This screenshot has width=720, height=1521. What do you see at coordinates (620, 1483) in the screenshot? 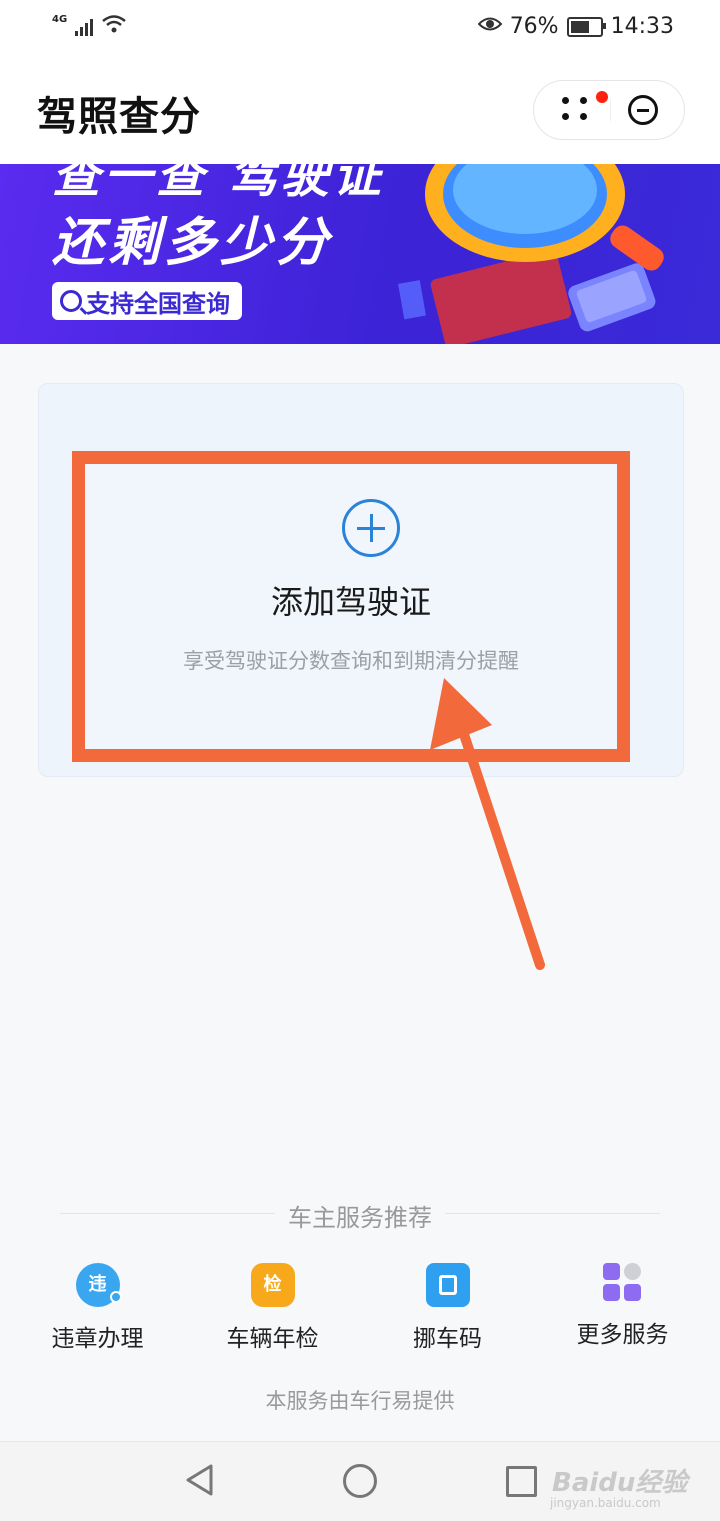
I see `watermark-text: Baidu经验` at bounding box center [620, 1483].